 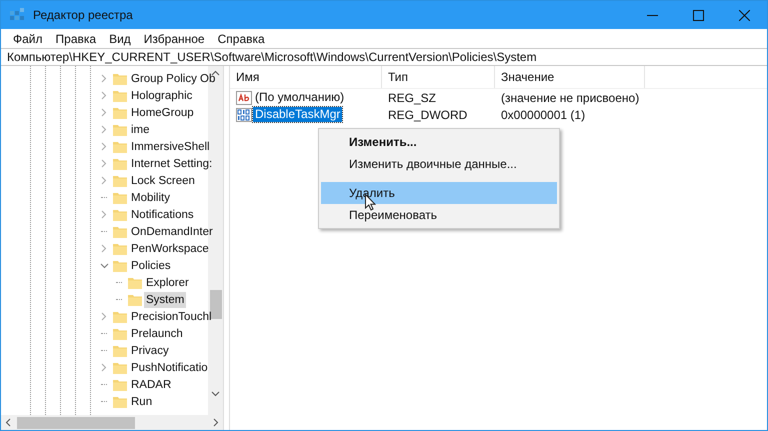 What do you see at coordinates (215, 394) in the screenshot?
I see `scroll-down-icon` at bounding box center [215, 394].